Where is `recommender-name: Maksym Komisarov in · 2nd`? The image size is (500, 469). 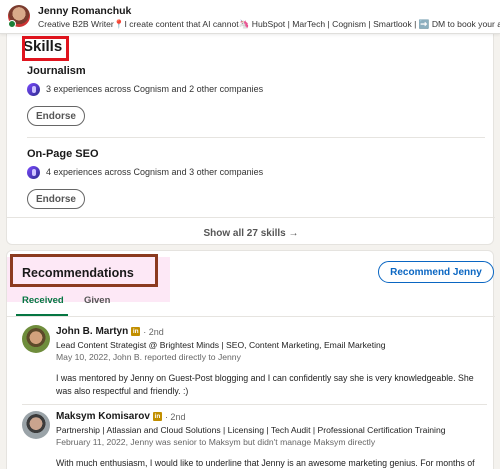 recommender-name: Maksym Komisarov in · 2nd is located at coordinates (120, 416).